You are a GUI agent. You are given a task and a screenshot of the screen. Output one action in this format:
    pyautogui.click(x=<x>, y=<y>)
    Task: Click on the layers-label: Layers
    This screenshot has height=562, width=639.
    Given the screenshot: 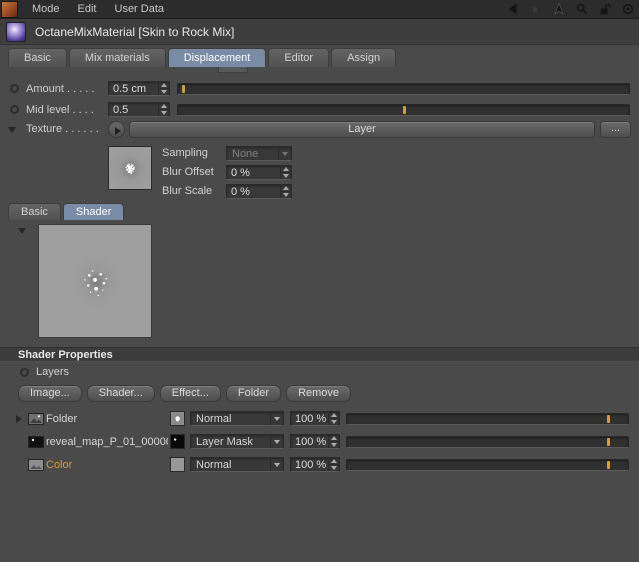 What is the action you would take?
    pyautogui.click(x=53, y=372)
    